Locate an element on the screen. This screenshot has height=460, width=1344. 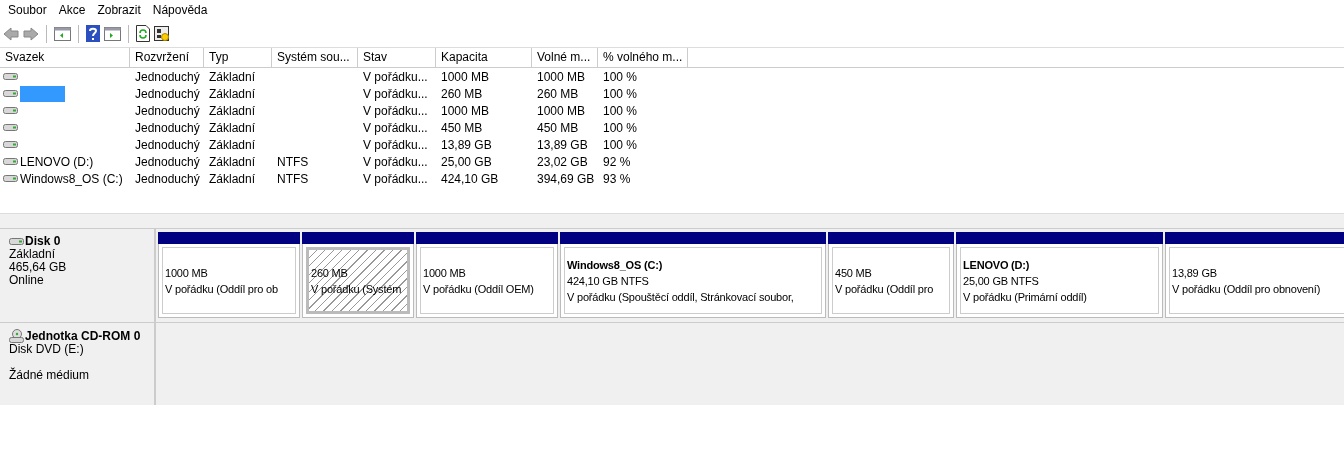
partition-block: 450 MB V pořádku (Oddíl pro is located at coordinates (891, 275).